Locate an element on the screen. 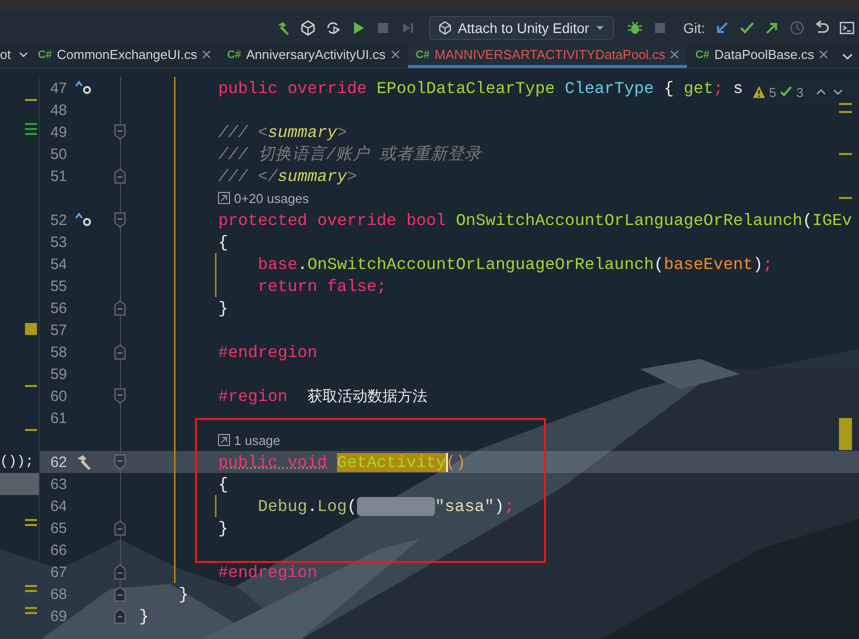 The height and width of the screenshot is (639, 859). warning-icon is located at coordinates (759, 92).